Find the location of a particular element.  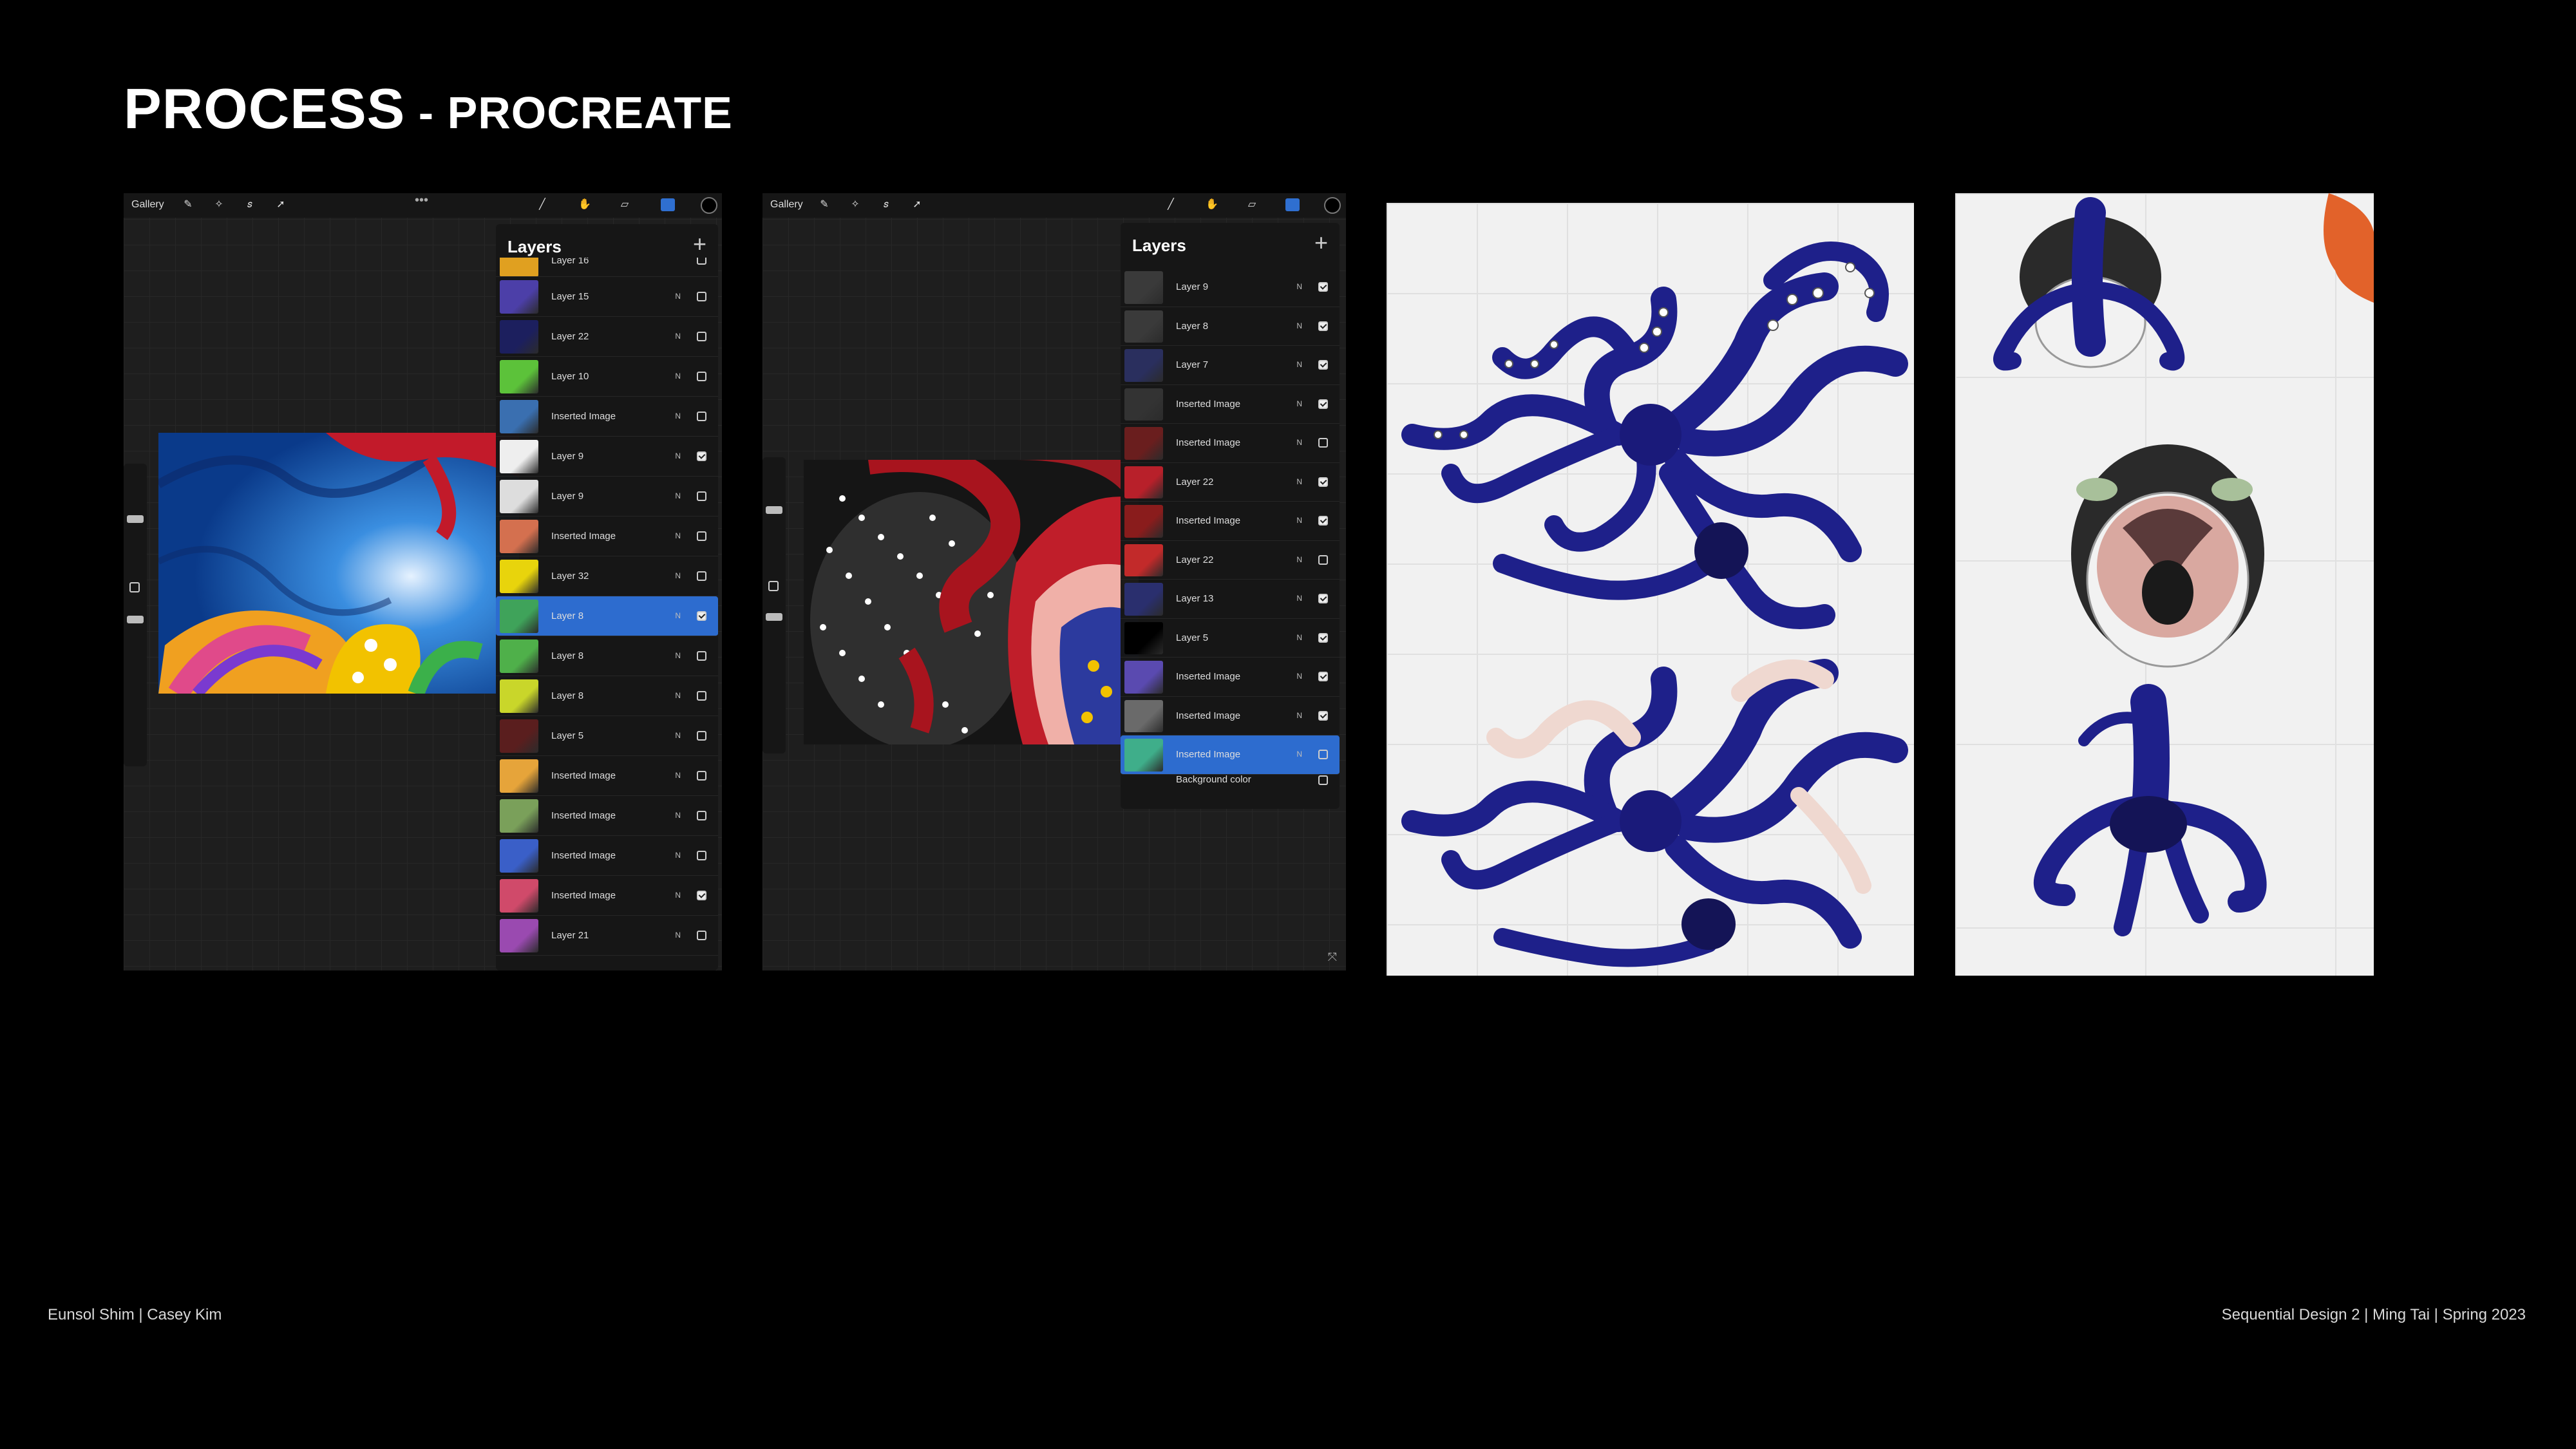

gallery-button: Gallery is located at coordinates (147, 205).